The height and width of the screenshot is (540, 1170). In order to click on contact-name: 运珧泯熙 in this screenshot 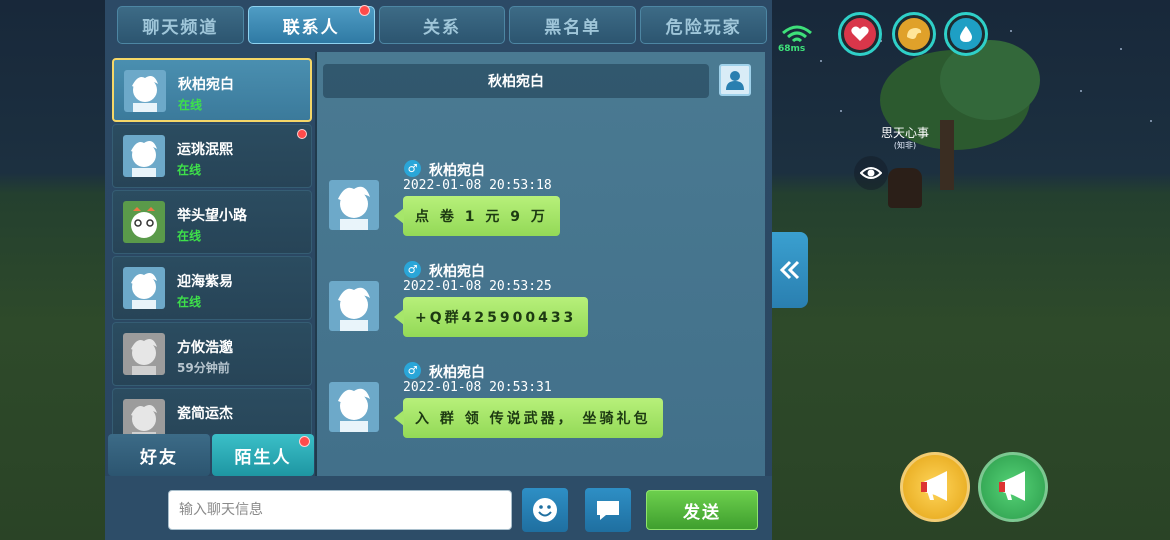, I will do `click(205, 150)`.